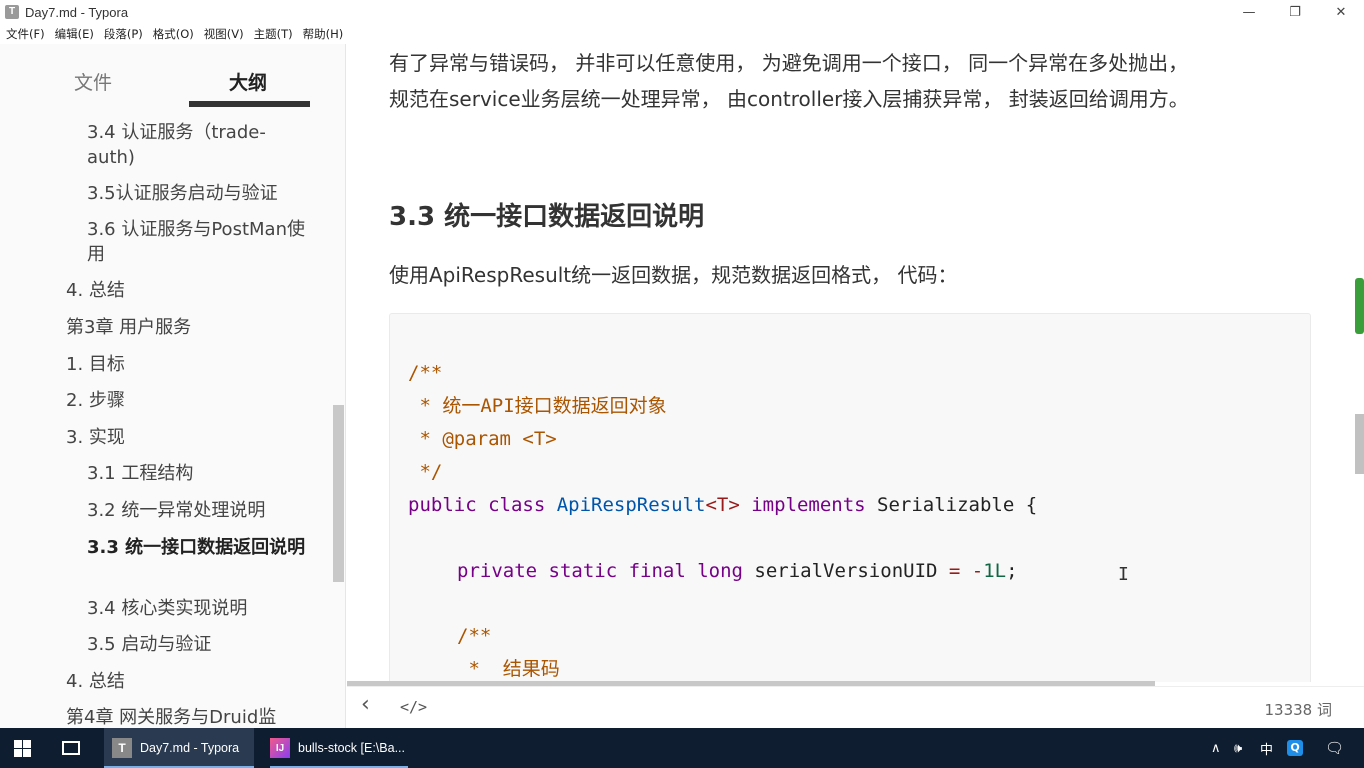 Image resolution: width=1364 pixels, height=768 pixels. Describe the element at coordinates (673, 275) in the screenshot. I see `paragraph: 使用ApiRespResult统一返回数据，规范数据返回格式， 代码：` at that location.